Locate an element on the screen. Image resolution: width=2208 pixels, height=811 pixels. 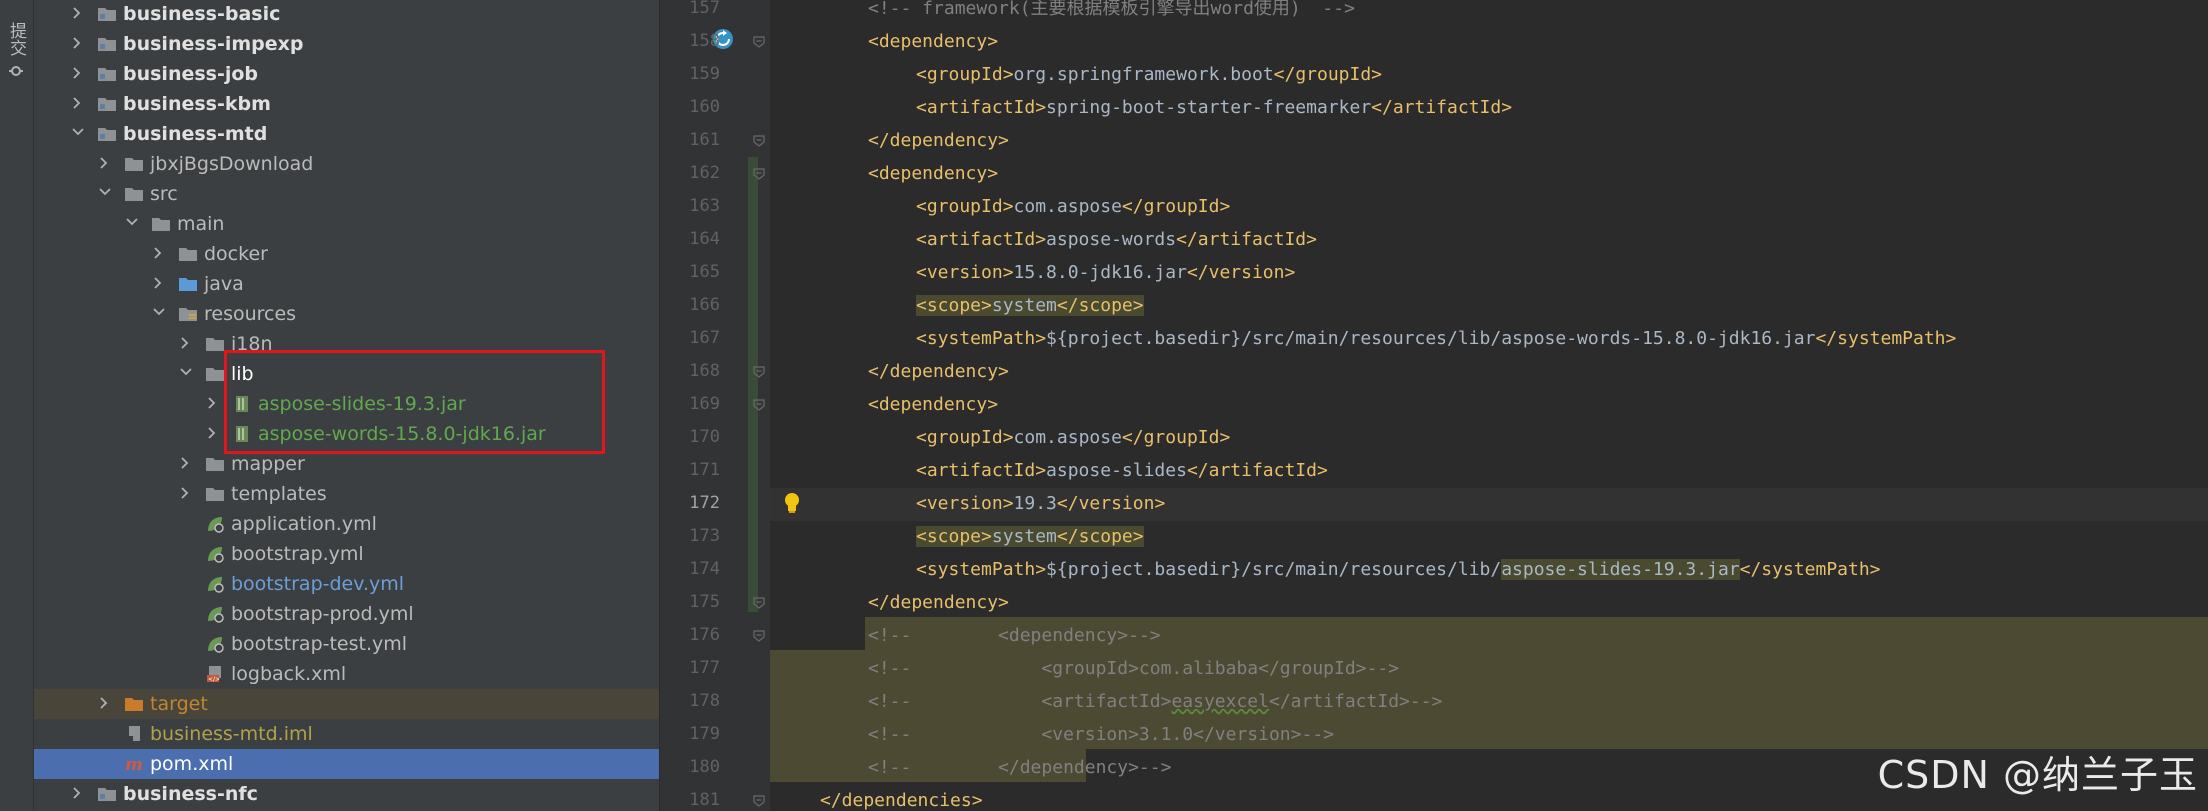
code-line: <!-- framework(主要根据模板引擎导出word使用) --> is located at coordinates (1538, 12).